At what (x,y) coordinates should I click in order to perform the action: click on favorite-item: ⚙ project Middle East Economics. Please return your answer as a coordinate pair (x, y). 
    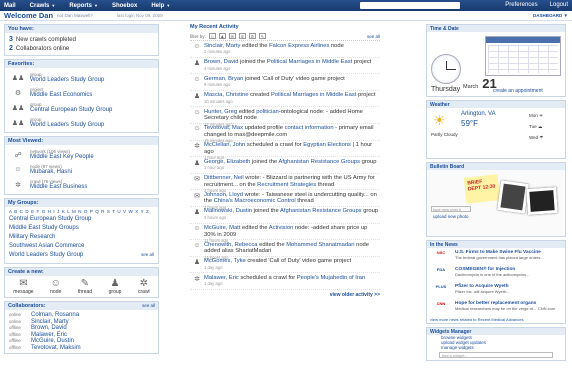
    Looking at the image, I should click on (81, 92).